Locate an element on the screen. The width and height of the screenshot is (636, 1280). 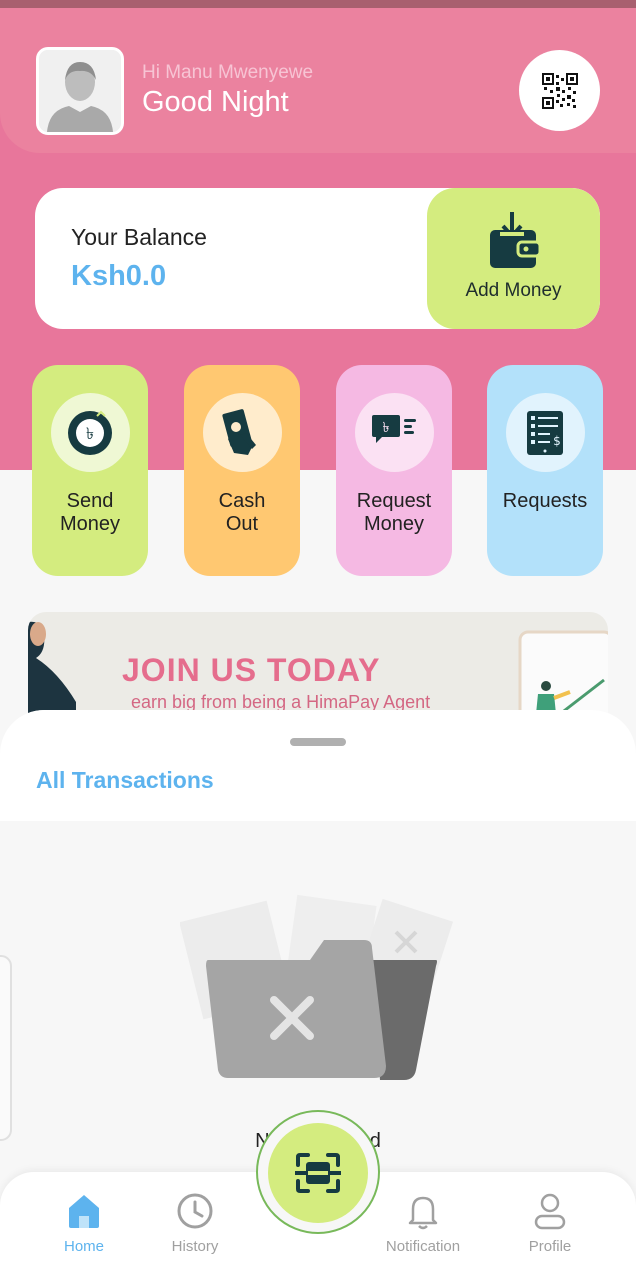
request-money-button: ৳ Request Money is located at coordinates (394, 470).